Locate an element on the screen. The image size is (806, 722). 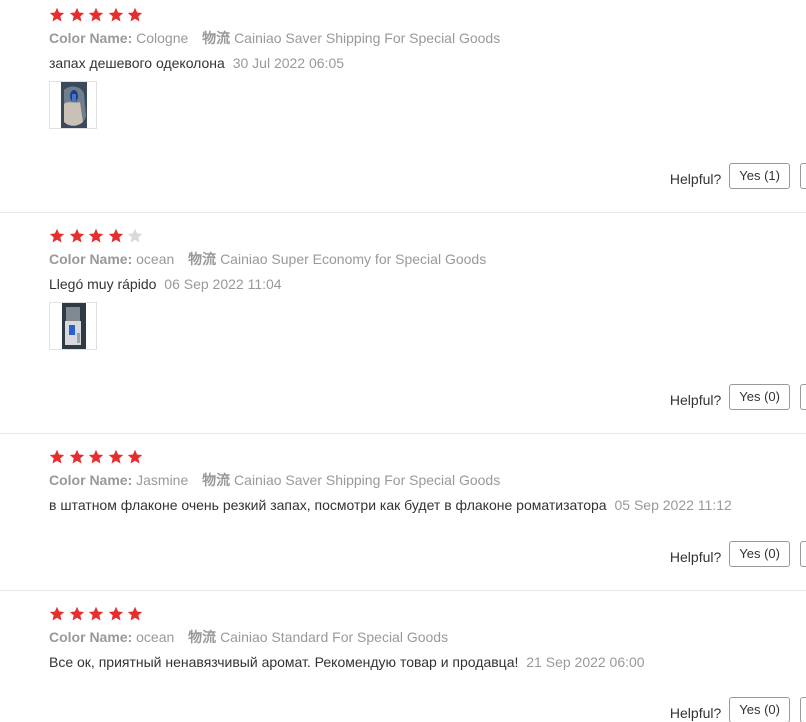
color-name-value: Jasmine is located at coordinates (162, 480).